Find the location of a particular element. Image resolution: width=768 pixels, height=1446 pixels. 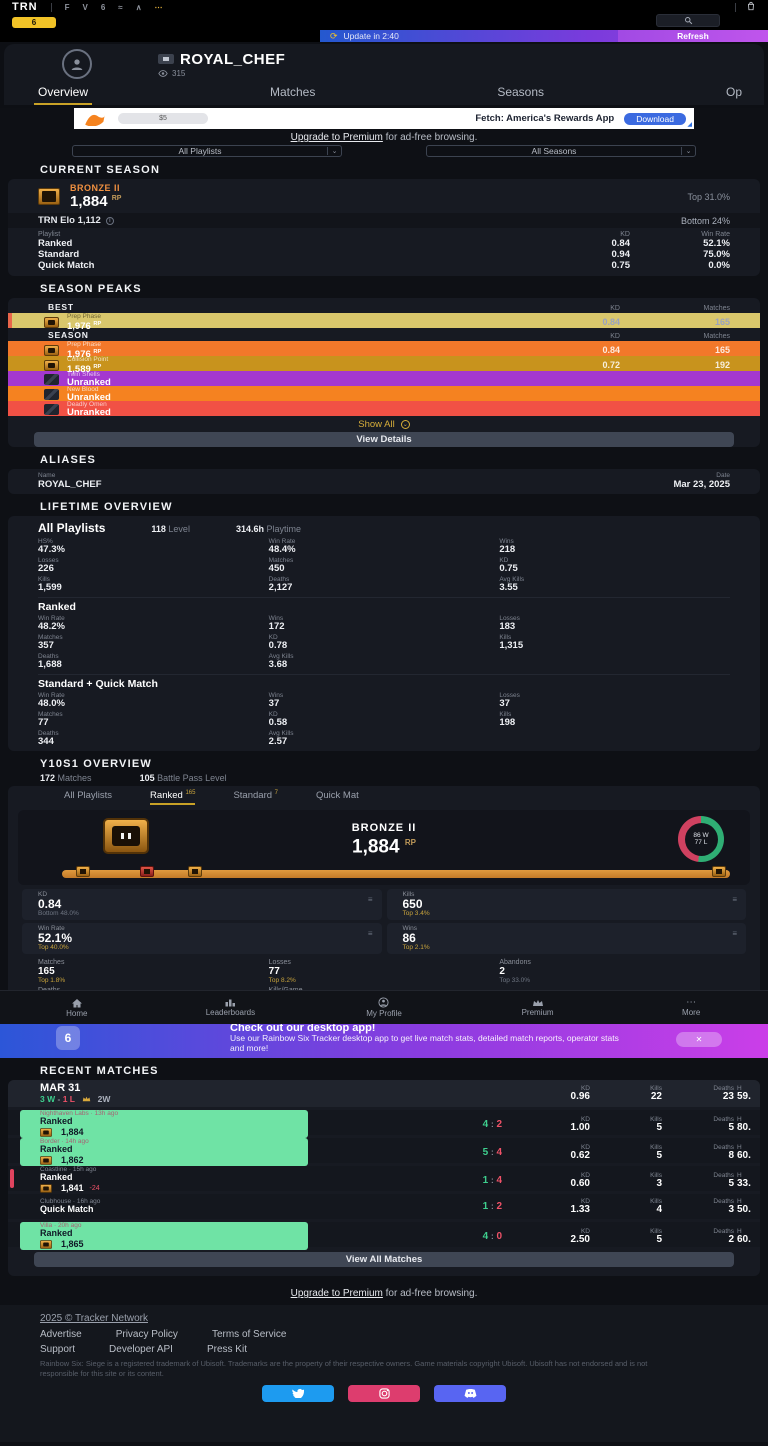

link-advertise: Advertise is located at coordinates (61, 1334).